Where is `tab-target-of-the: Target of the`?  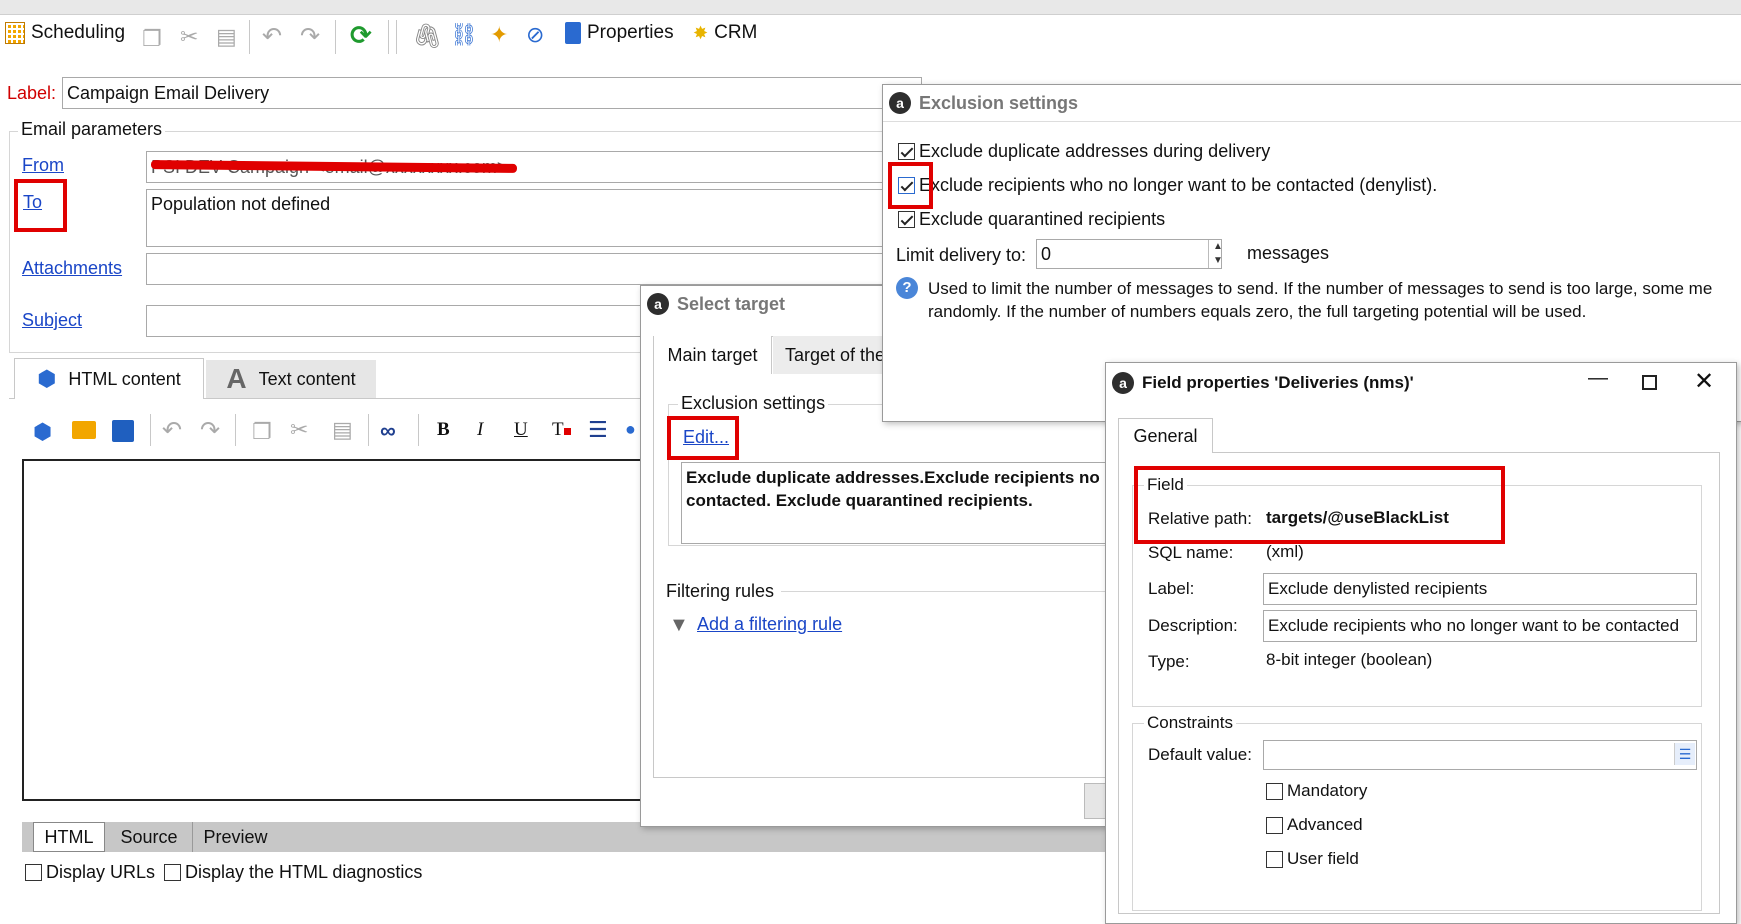 tab-target-of-the: Target of the is located at coordinates (833, 355).